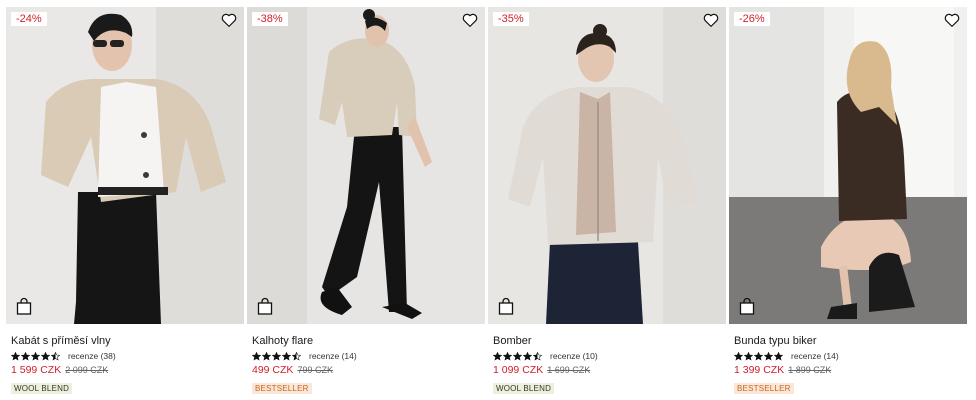  What do you see at coordinates (569, 370) in the screenshot?
I see `original-price: 1 699 CZK` at bounding box center [569, 370].